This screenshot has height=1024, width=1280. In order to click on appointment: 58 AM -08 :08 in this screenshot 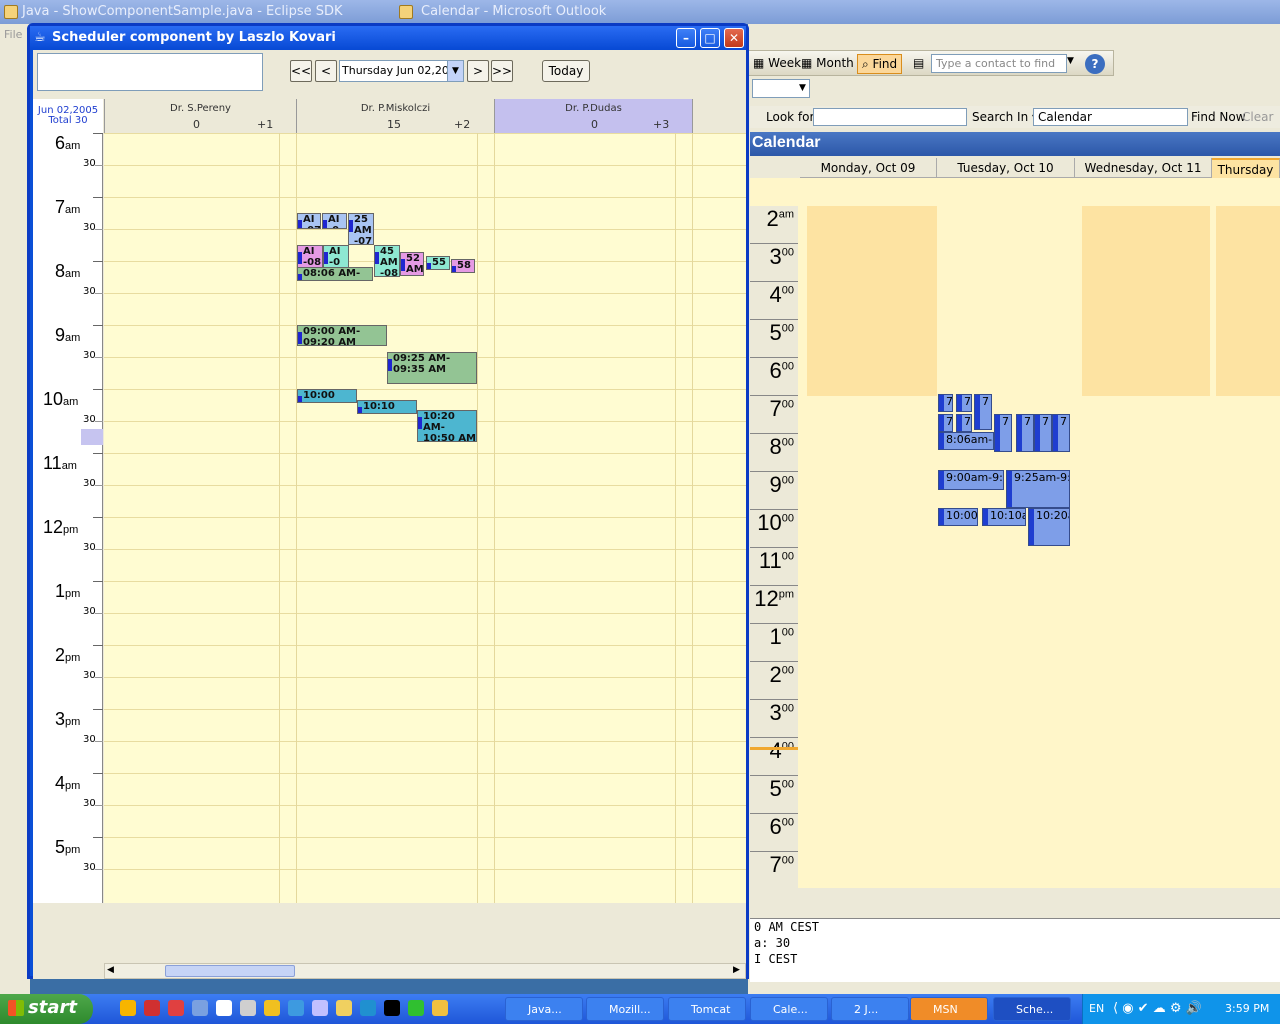, I will do `click(463, 265)`.